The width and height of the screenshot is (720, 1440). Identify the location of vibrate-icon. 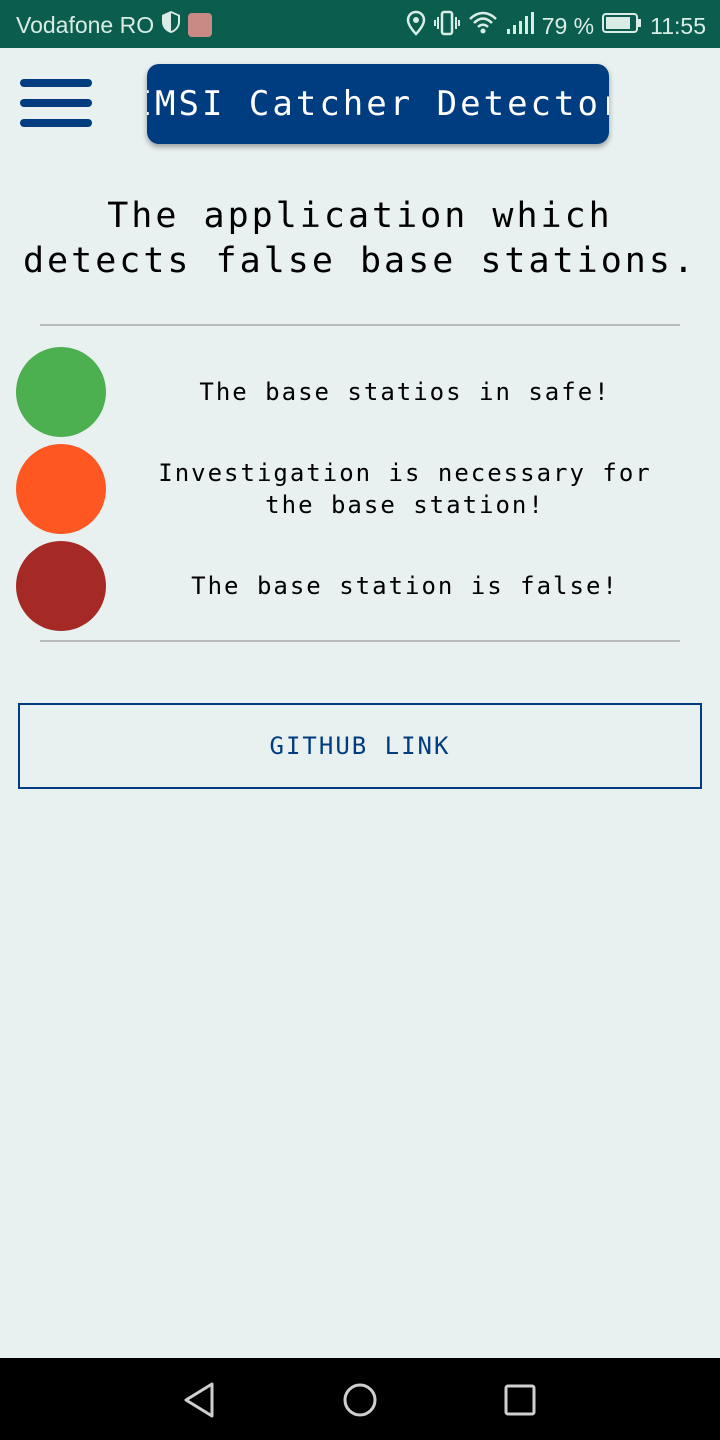
(446, 26).